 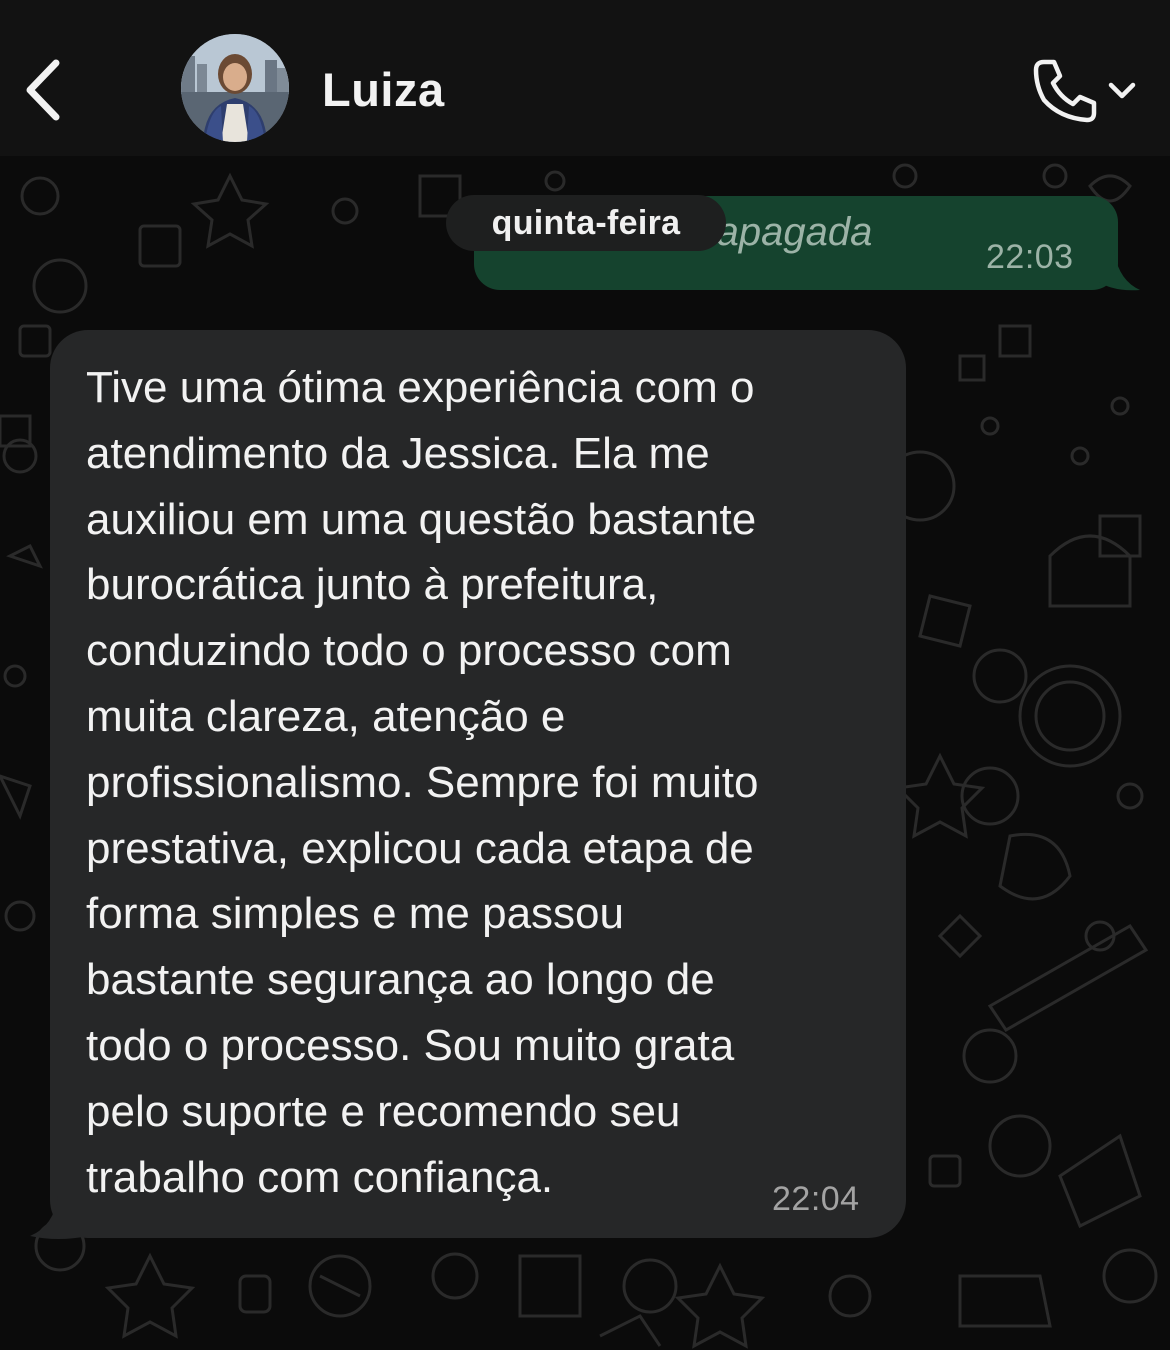 What do you see at coordinates (421, 519) in the screenshot?
I see `message-line: auxiliou em uma questão bastante` at bounding box center [421, 519].